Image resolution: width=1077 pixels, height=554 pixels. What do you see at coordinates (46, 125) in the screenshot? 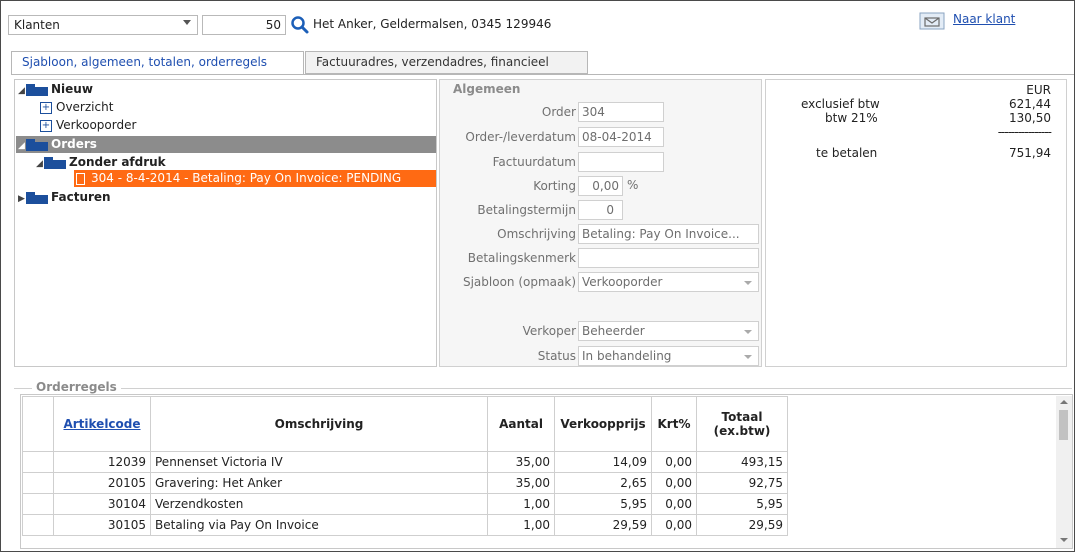
I see `new-document-icon: +` at bounding box center [46, 125].